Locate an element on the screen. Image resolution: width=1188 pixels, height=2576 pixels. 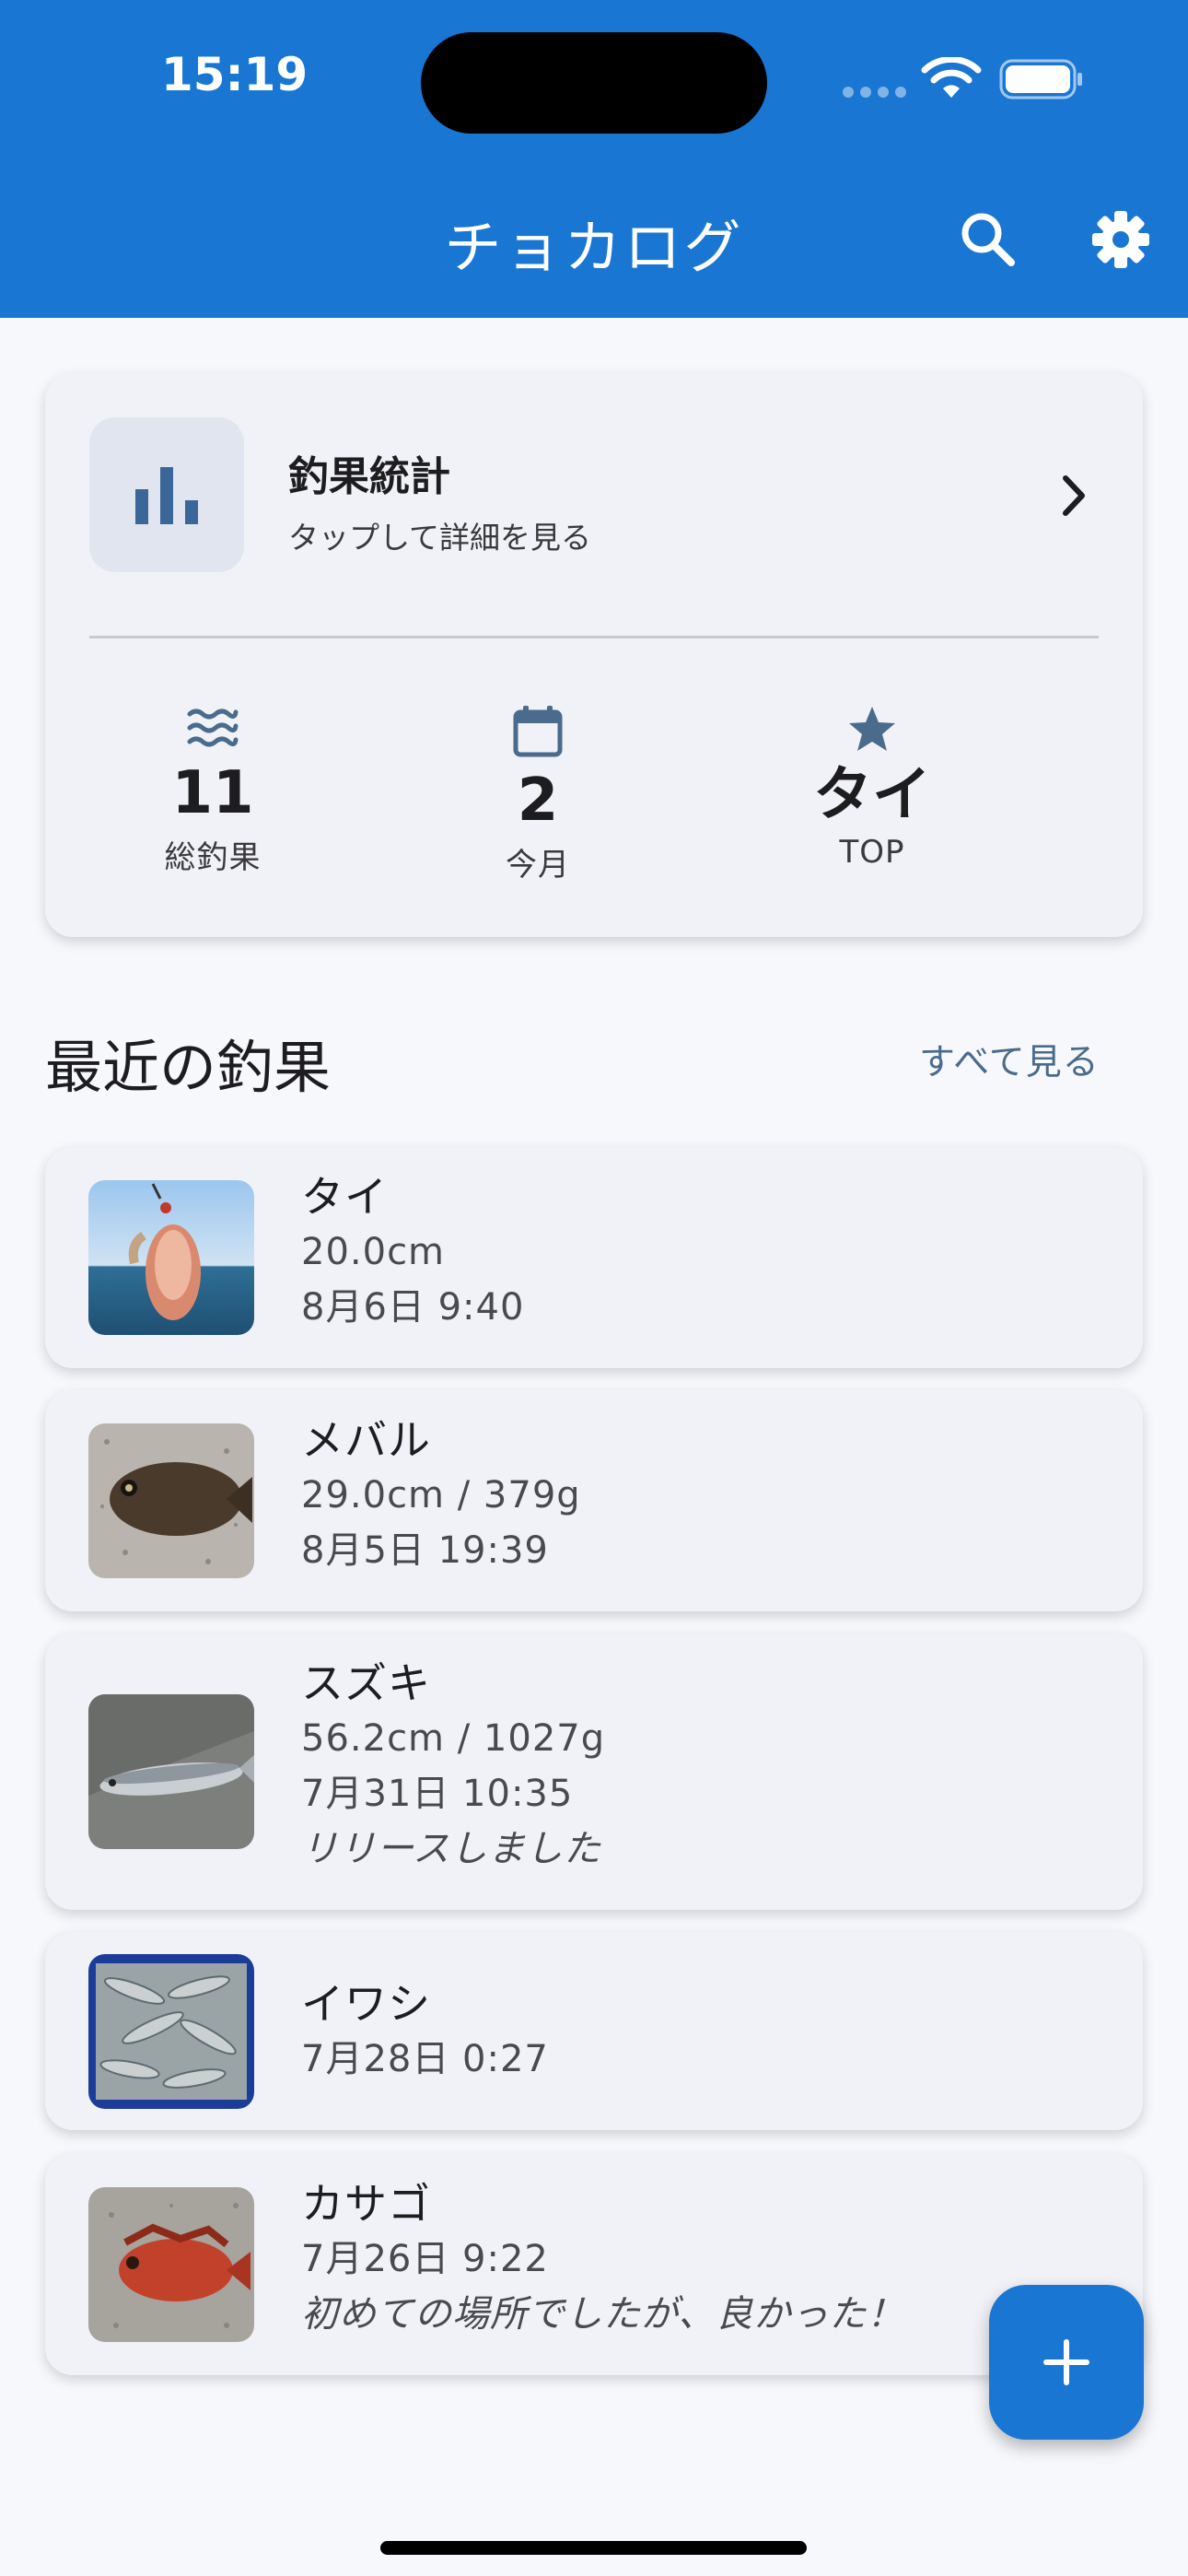
catch-size: 56.2cm / 1027g is located at coordinates (453, 1738).